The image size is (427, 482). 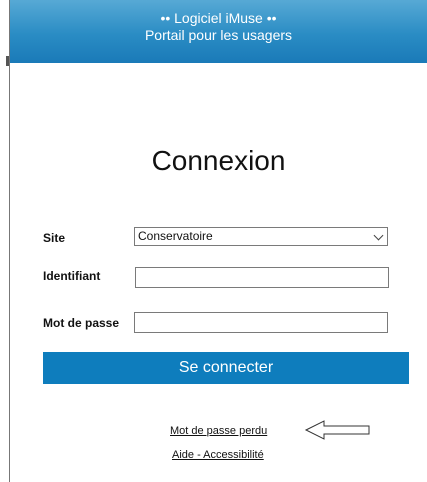 What do you see at coordinates (218, 18) in the screenshot?
I see `app-title: •• Logiciel iMuse ••` at bounding box center [218, 18].